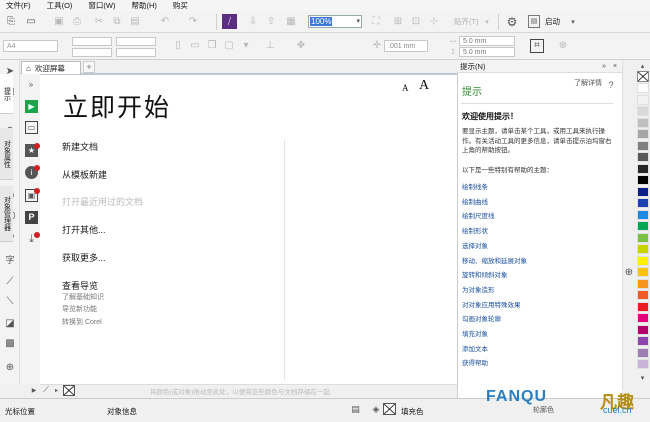  What do you see at coordinates (475, 230) in the screenshot?
I see `hint-topic-link: 绘制形状` at bounding box center [475, 230].